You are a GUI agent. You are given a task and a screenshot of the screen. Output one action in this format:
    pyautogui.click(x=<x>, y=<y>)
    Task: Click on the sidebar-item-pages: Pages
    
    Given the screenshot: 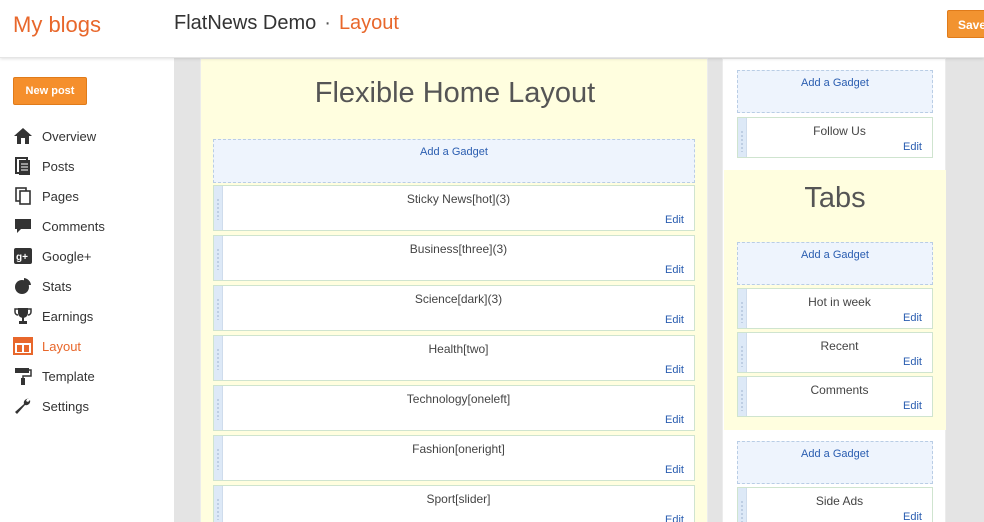 What is the action you would take?
    pyautogui.click(x=59, y=196)
    